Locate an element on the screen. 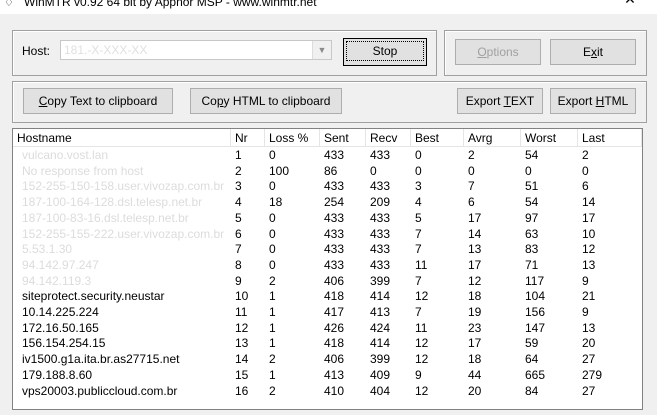  cell-best: 3 is located at coordinates (418, 186).